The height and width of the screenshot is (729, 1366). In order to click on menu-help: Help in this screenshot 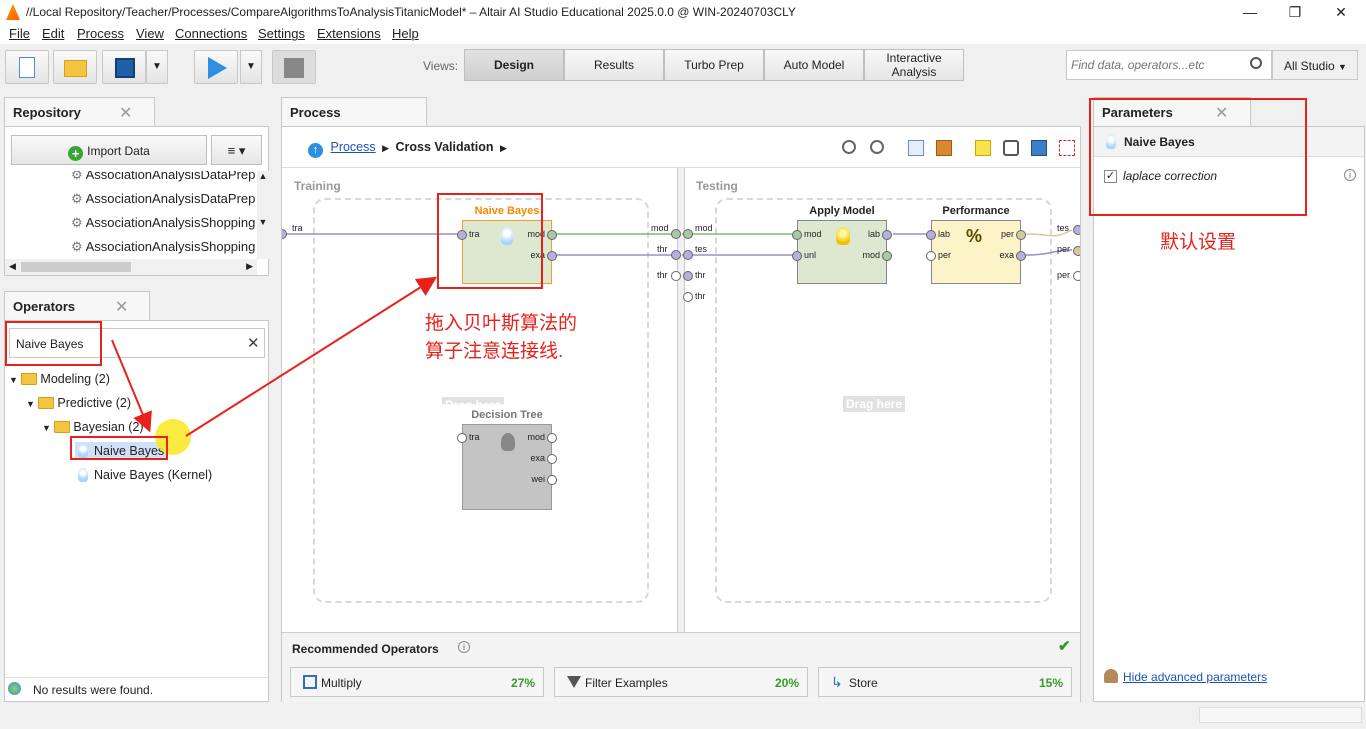, I will do `click(405, 33)`.